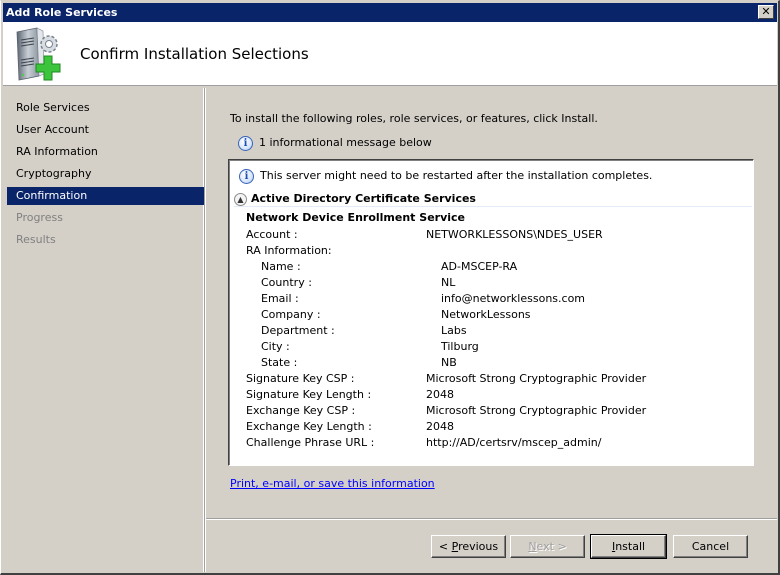 This screenshot has width=780, height=575. I want to click on info-message-text: 1 informational message below, so click(345, 142).